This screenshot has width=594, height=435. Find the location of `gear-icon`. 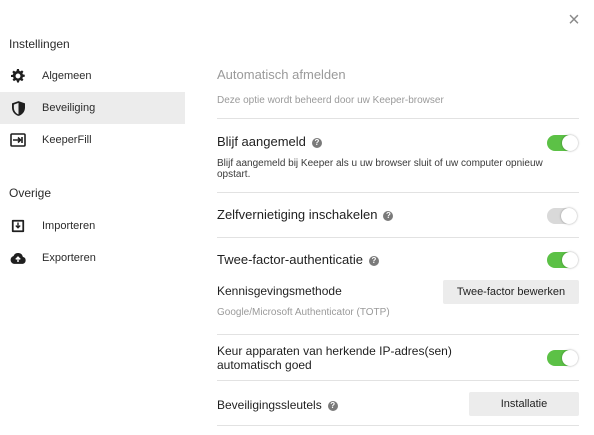

gear-icon is located at coordinates (18, 76).